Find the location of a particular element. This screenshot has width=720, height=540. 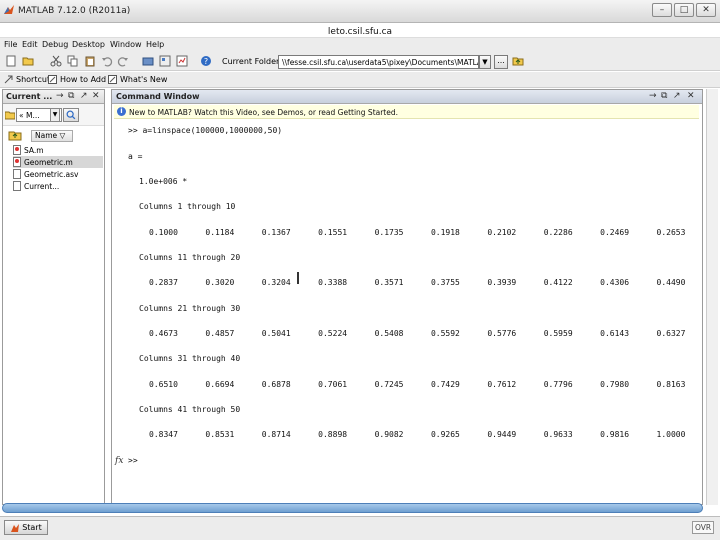

minimize-button: – is located at coordinates (662, 10).